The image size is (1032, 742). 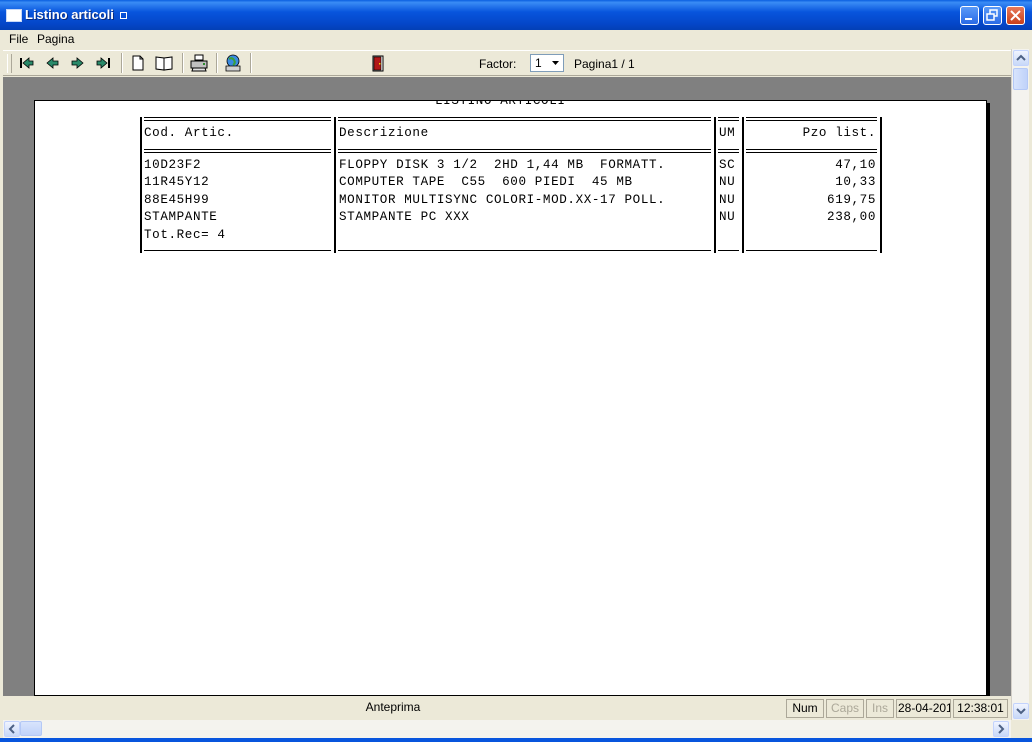 I want to click on scroll-left-button, so click(x=12, y=729).